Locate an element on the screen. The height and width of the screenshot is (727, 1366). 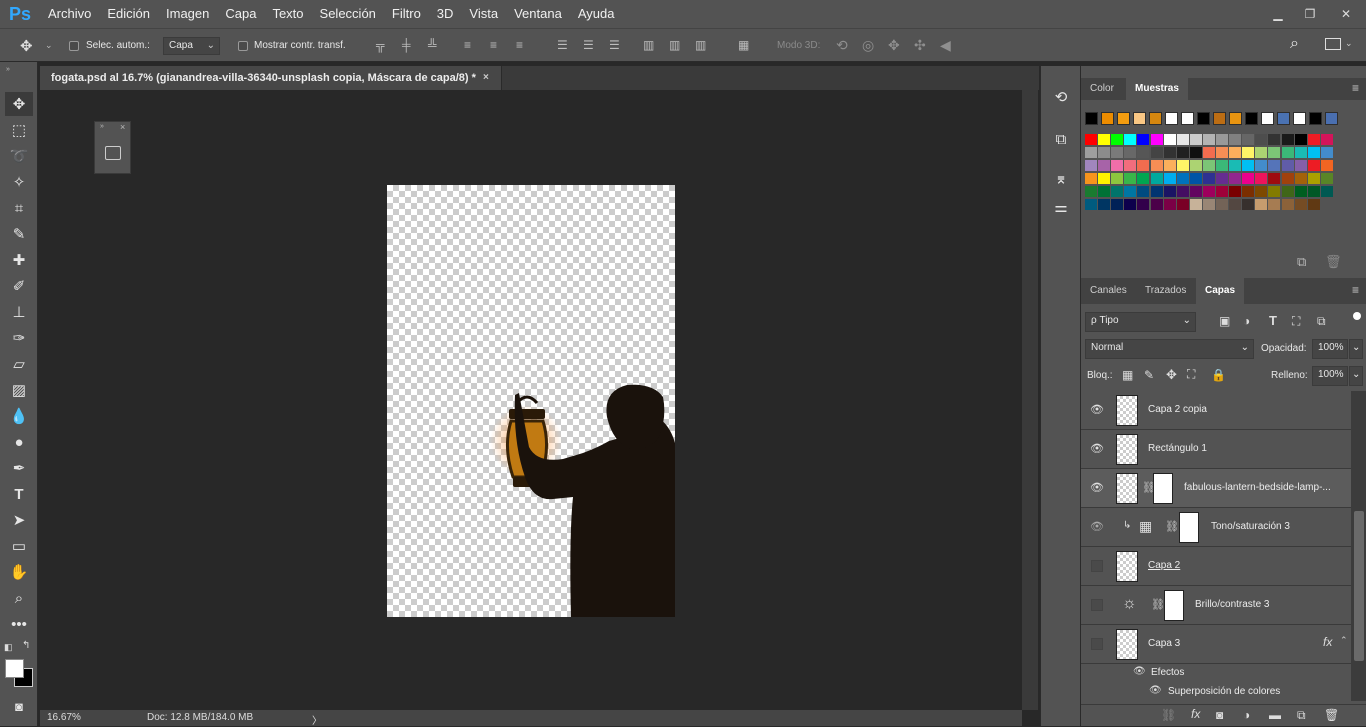
tab-canales: Canales is located at coordinates (1108, 291).